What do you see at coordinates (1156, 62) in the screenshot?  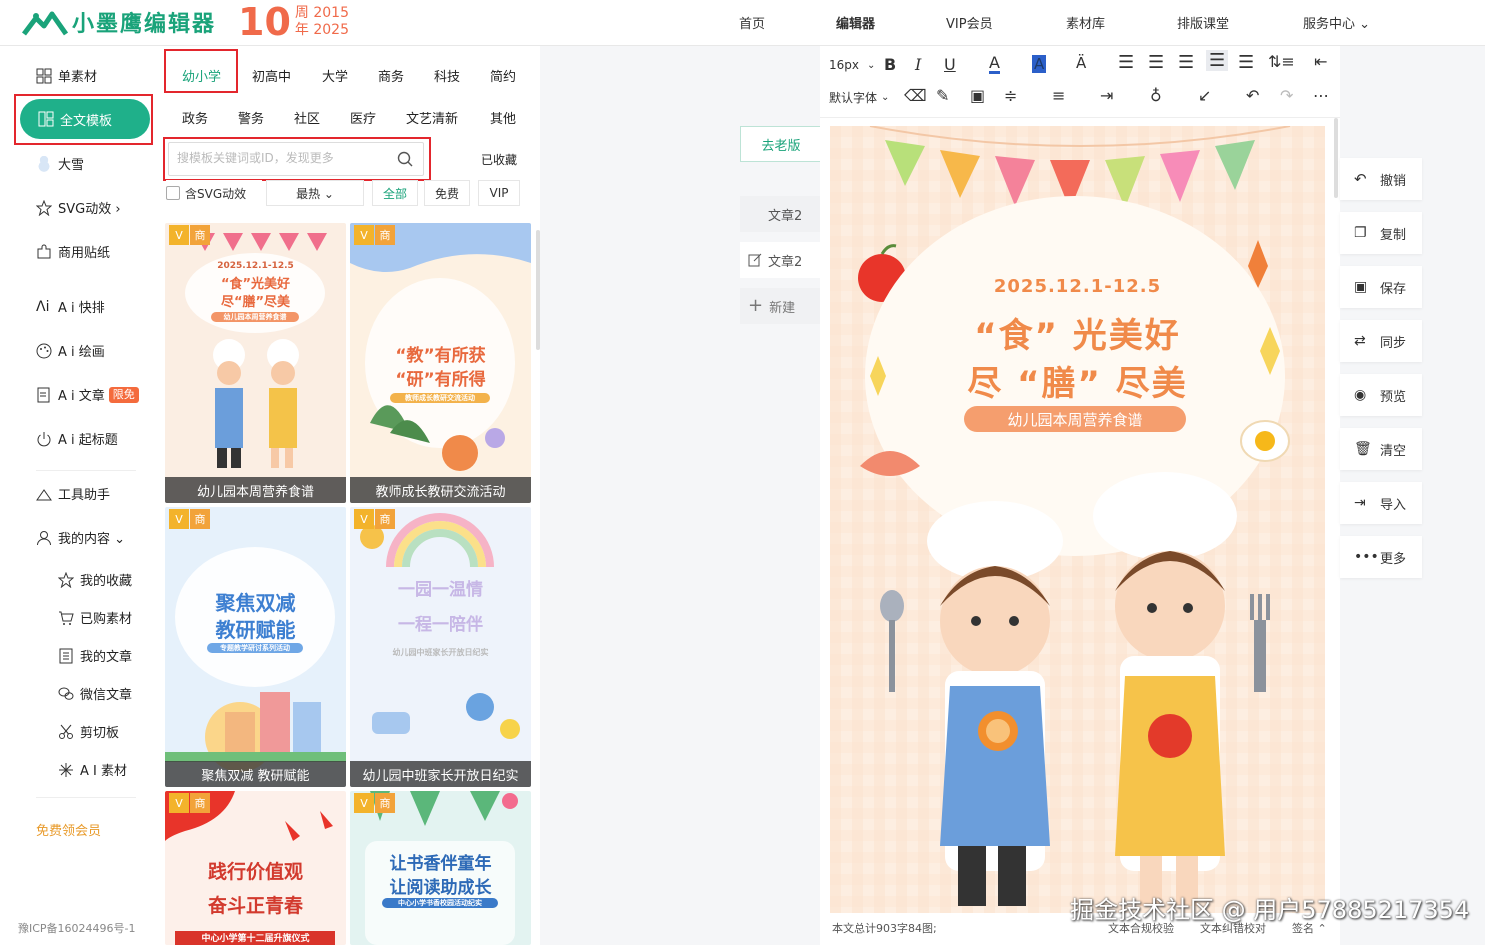 I see `align-center-icon: ☰` at bounding box center [1156, 62].